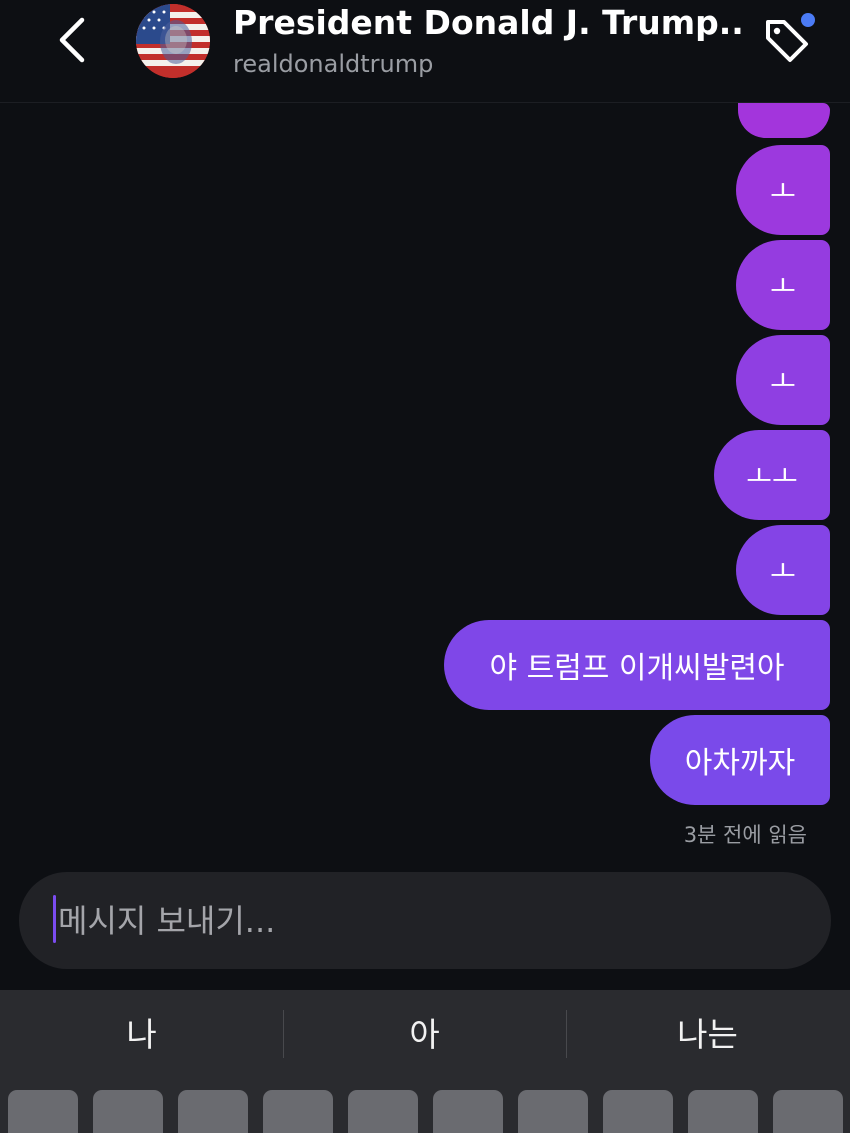 The image size is (850, 1133). Describe the element at coordinates (784, 120) in the screenshot. I see `message-bubble` at that location.